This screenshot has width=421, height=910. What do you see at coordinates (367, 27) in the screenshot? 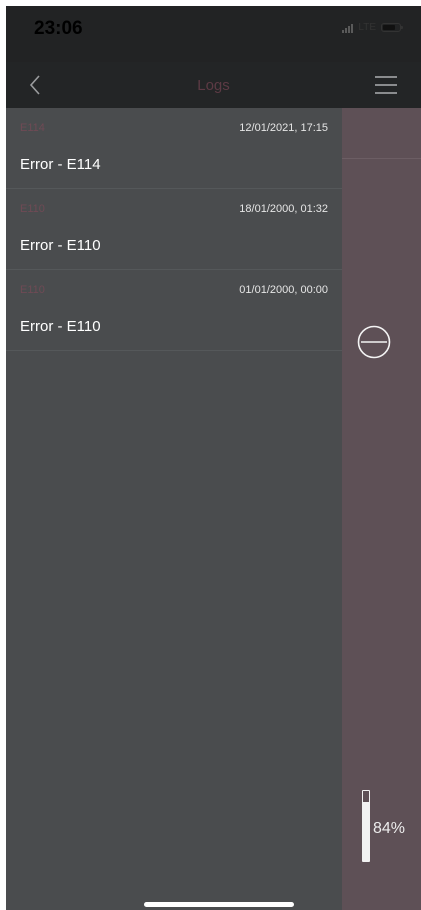
I see `network-label: LTE` at bounding box center [367, 27].